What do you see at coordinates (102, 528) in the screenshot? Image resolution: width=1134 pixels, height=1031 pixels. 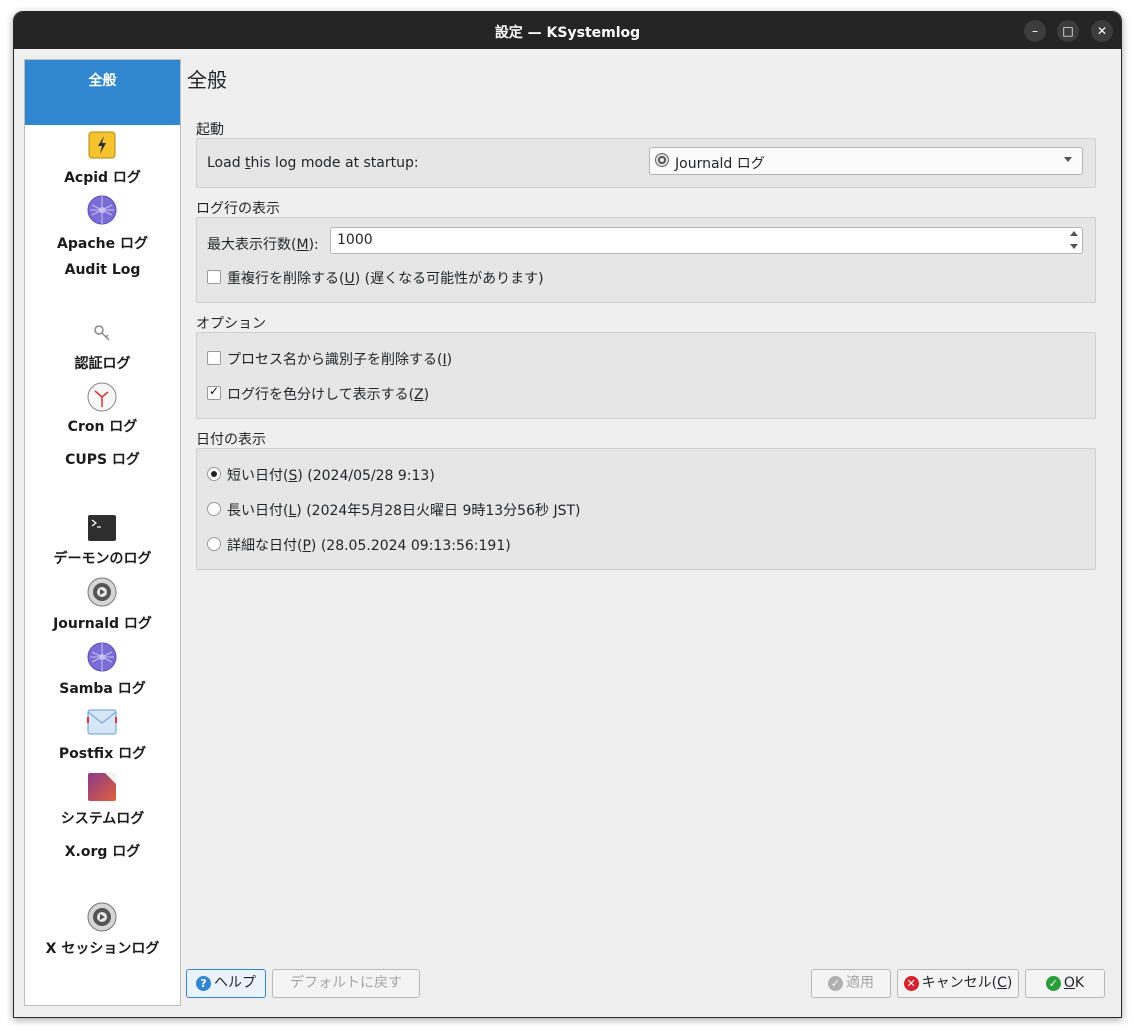 I see `terminal-icon` at bounding box center [102, 528].